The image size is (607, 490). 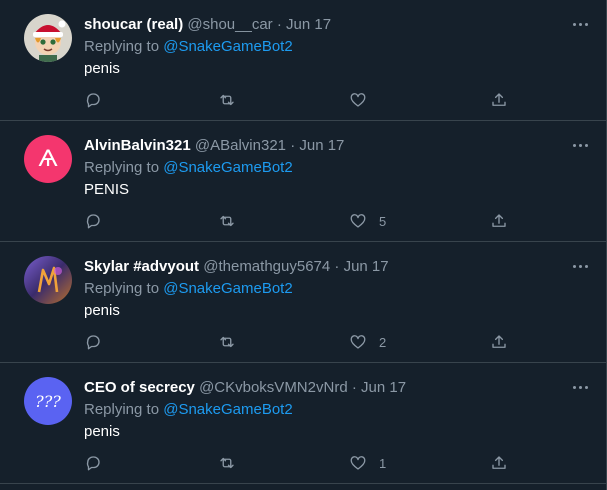 What do you see at coordinates (240, 145) in the screenshot?
I see `handle: @ABalvin321` at bounding box center [240, 145].